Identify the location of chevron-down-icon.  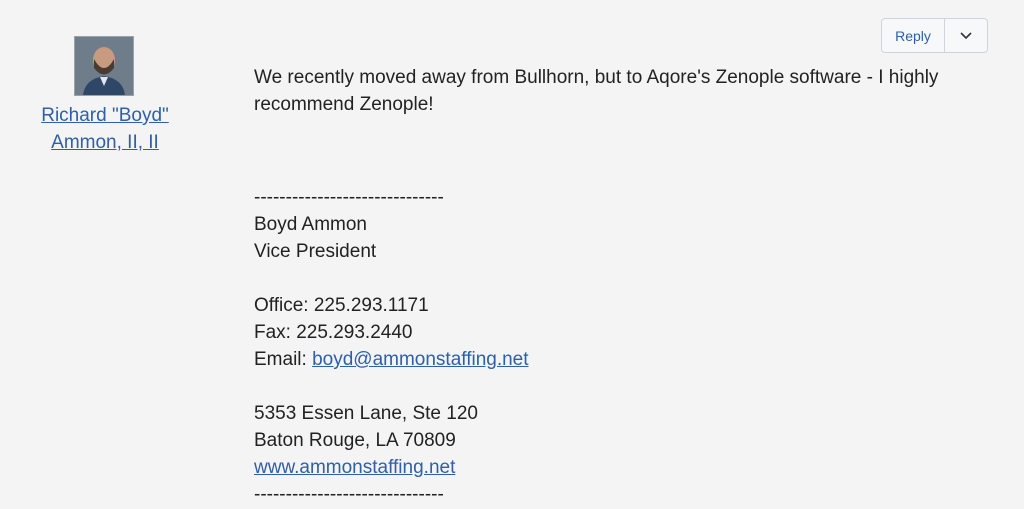
(966, 35).